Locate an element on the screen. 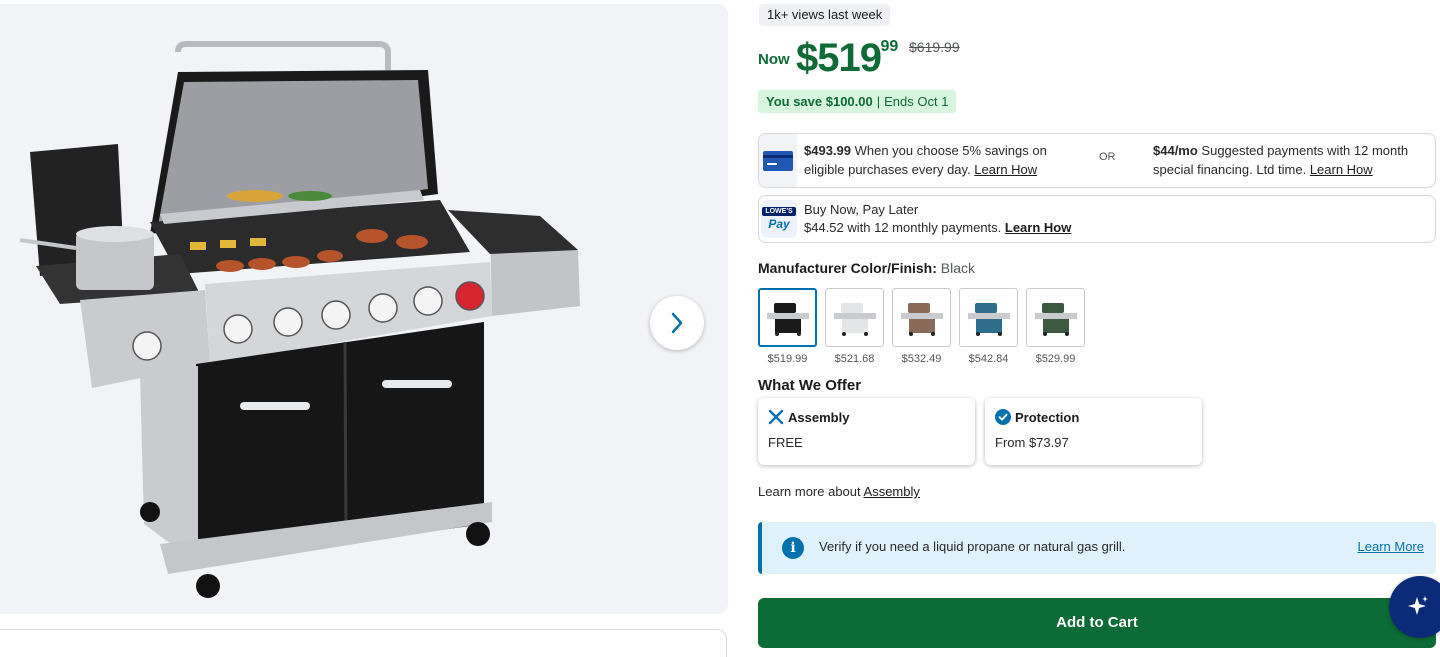  chevron-right-icon is located at coordinates (677, 323).